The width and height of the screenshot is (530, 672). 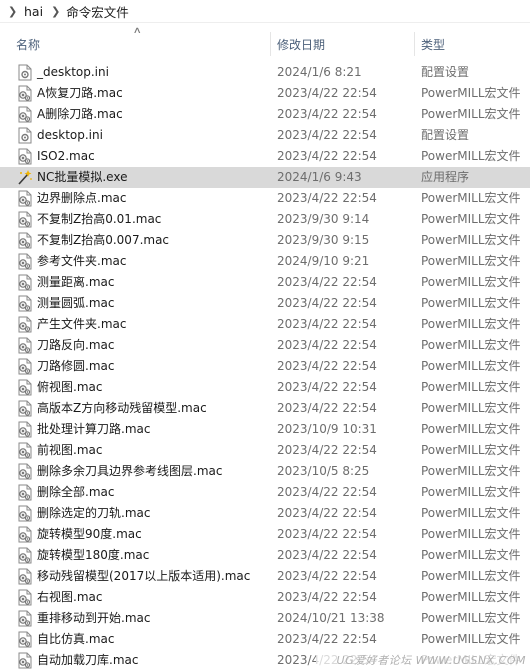 I want to click on file-type: 应用程序, so click(x=445, y=177).